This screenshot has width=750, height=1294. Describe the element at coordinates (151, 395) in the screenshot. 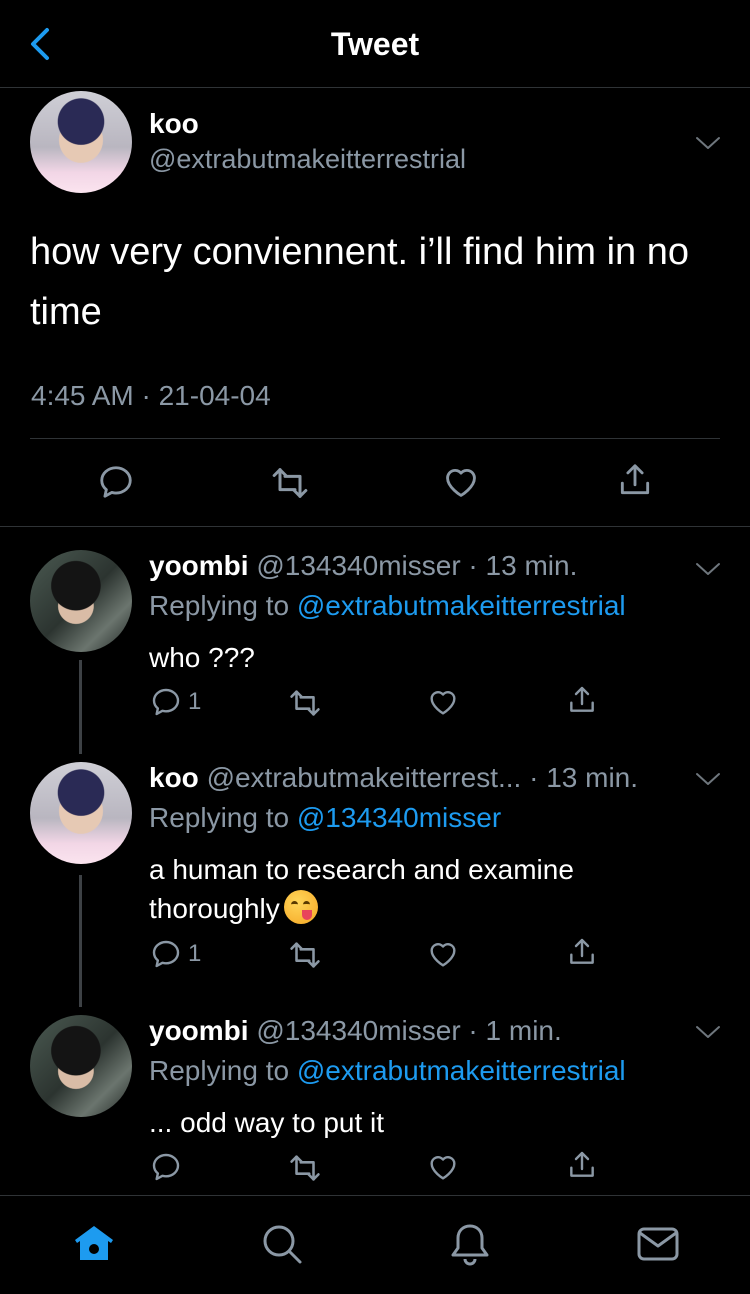

I see `tweet-timestamp: 4:45 AM · 21-04-04` at that location.